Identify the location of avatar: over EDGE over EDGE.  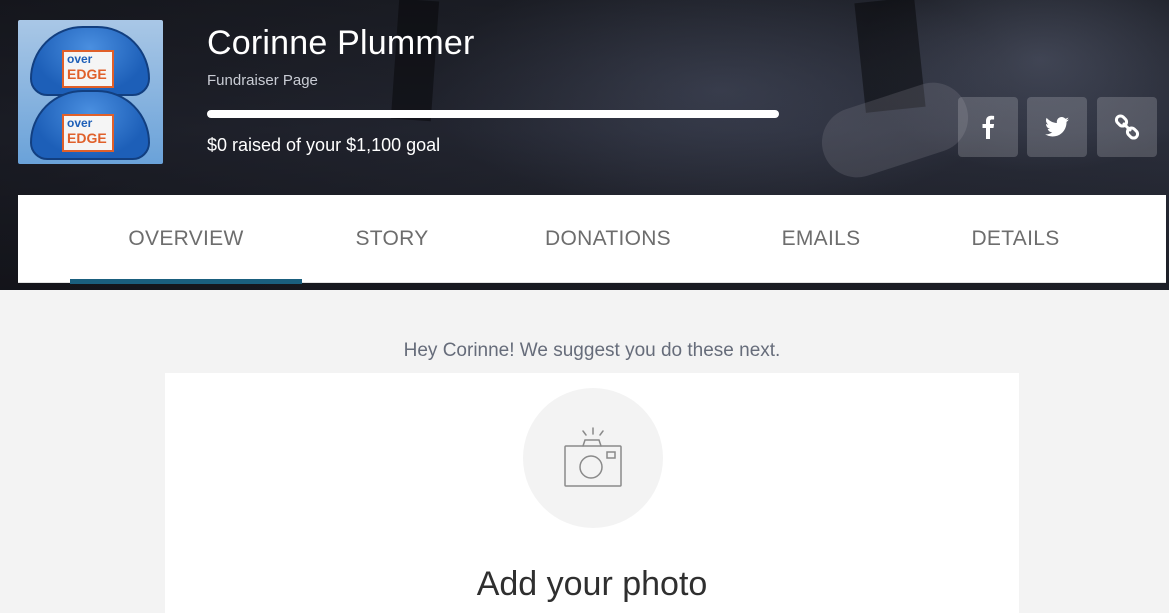
(90, 92).